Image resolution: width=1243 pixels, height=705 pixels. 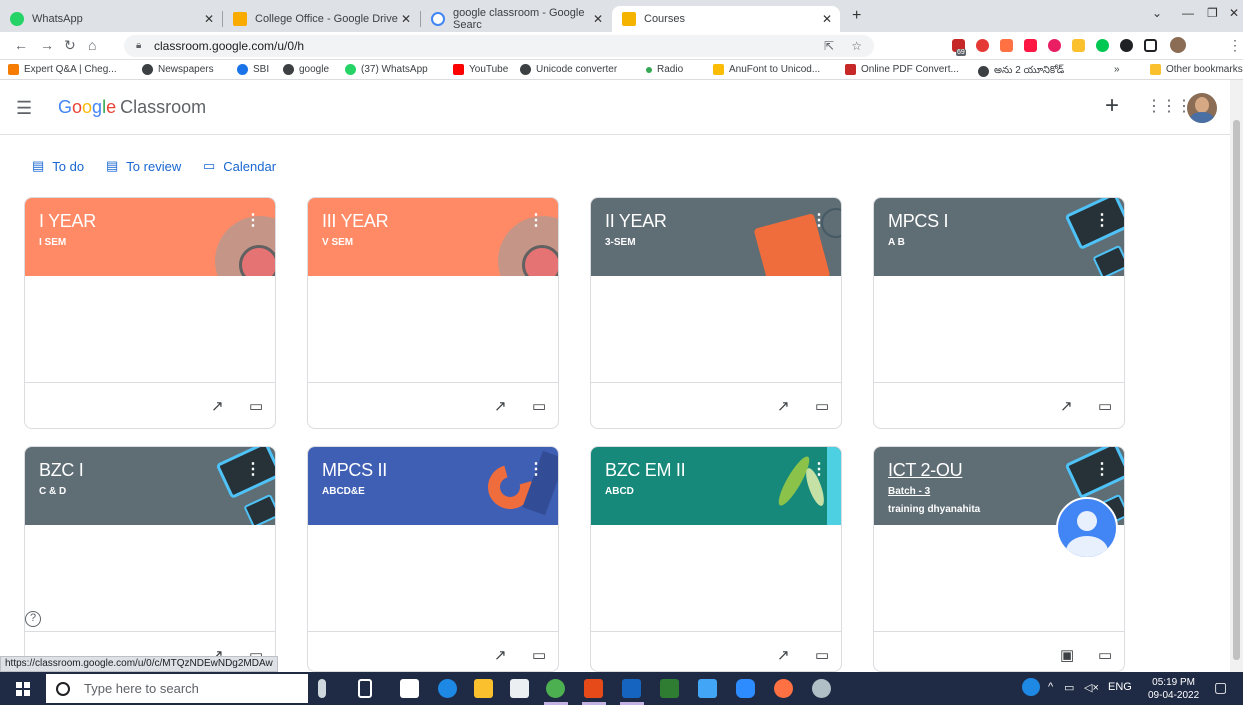 I want to click on file-explorer-icon, so click(x=483, y=688).